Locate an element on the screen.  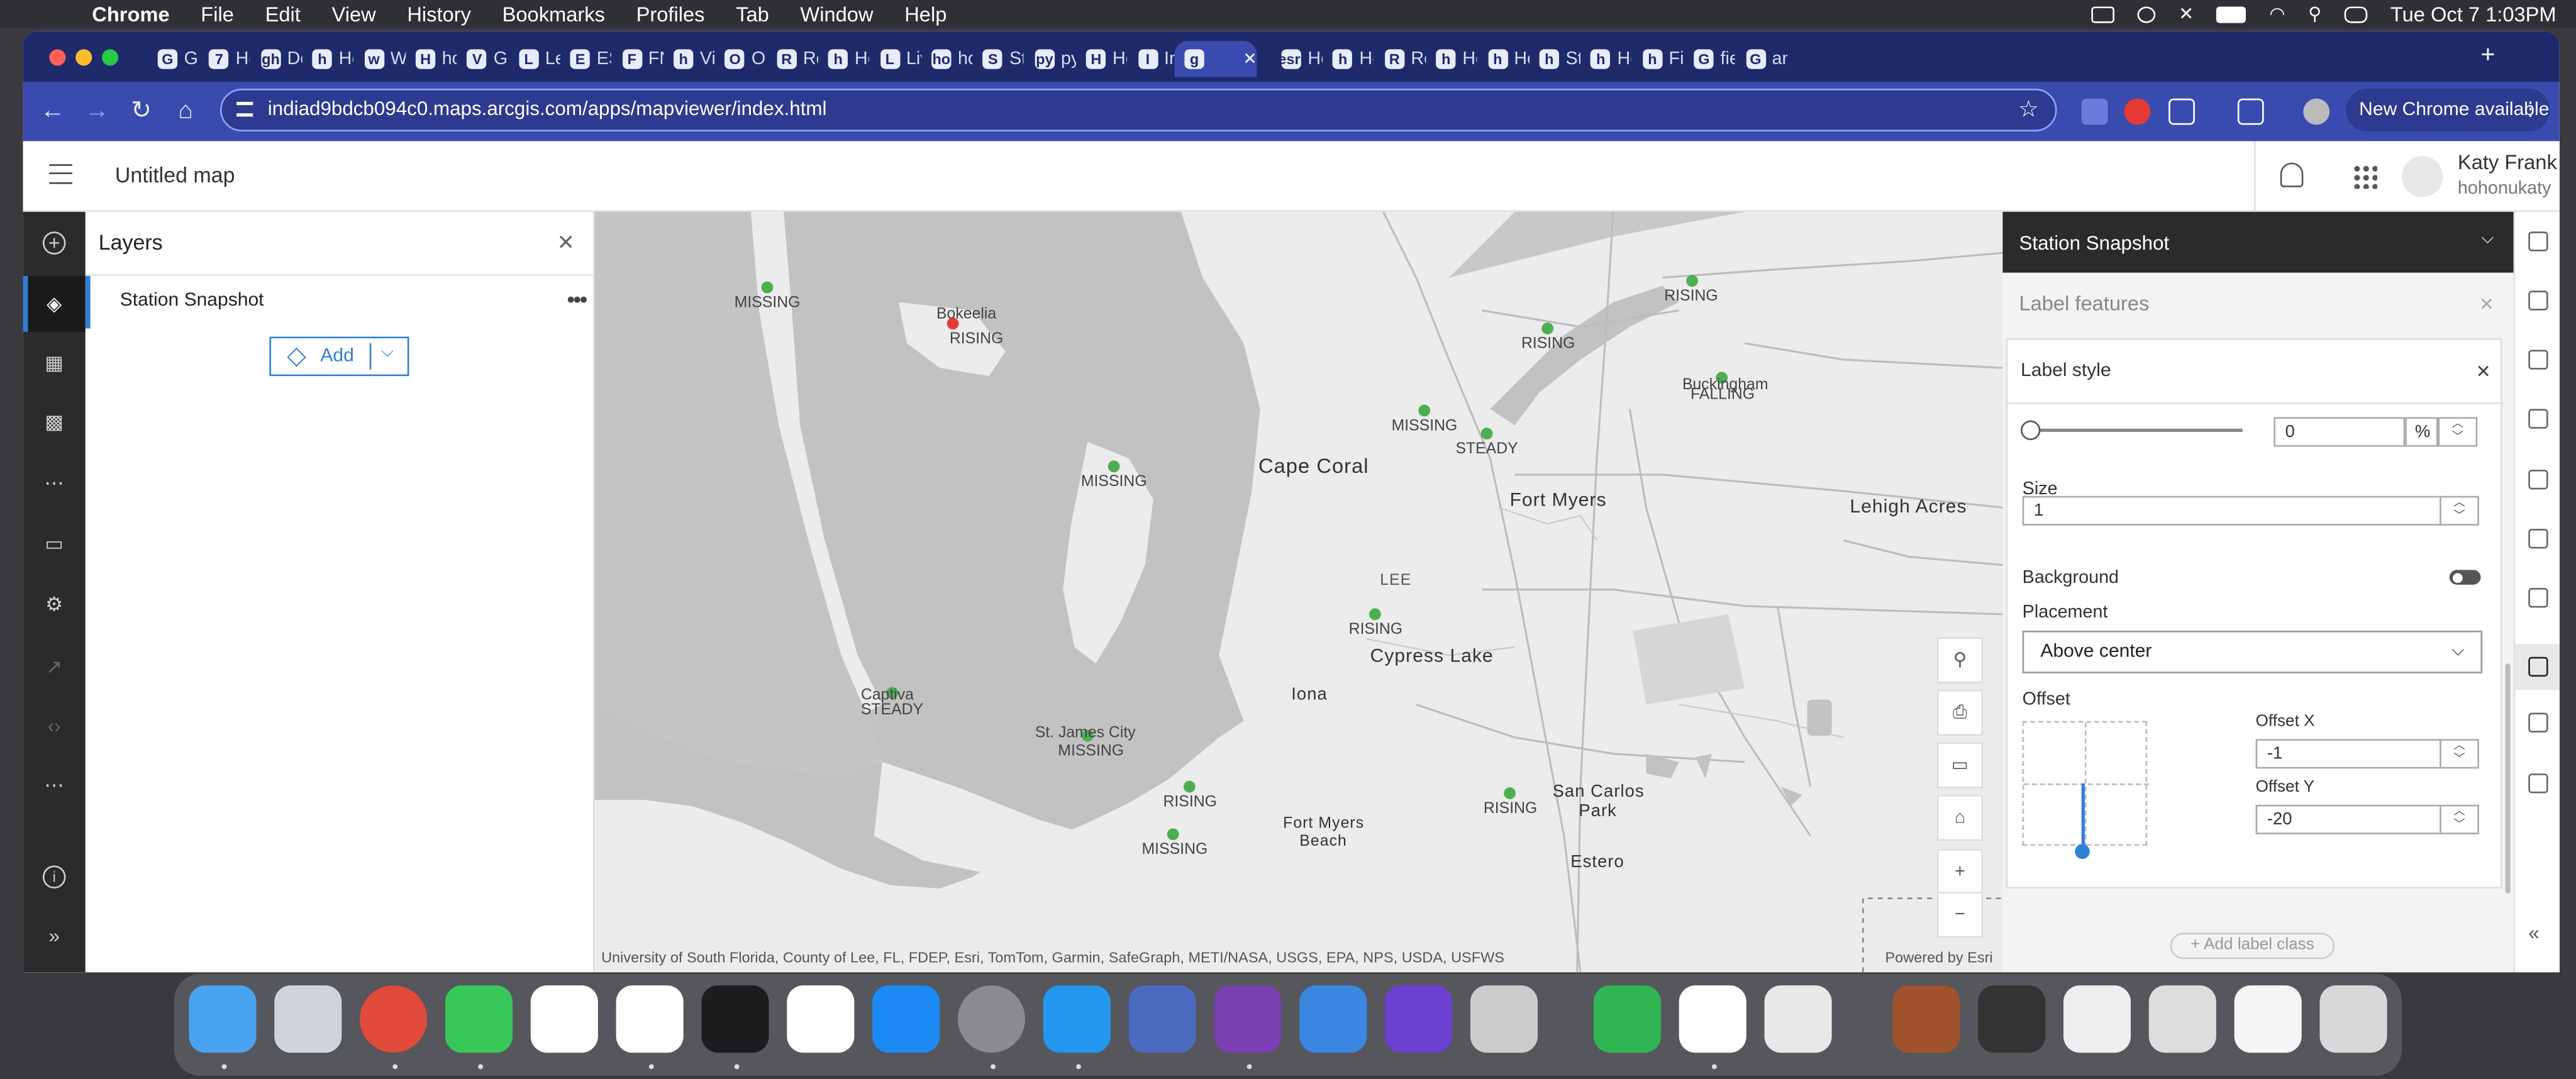
extensions-puzzle-icon is located at coordinates (2181, 111).